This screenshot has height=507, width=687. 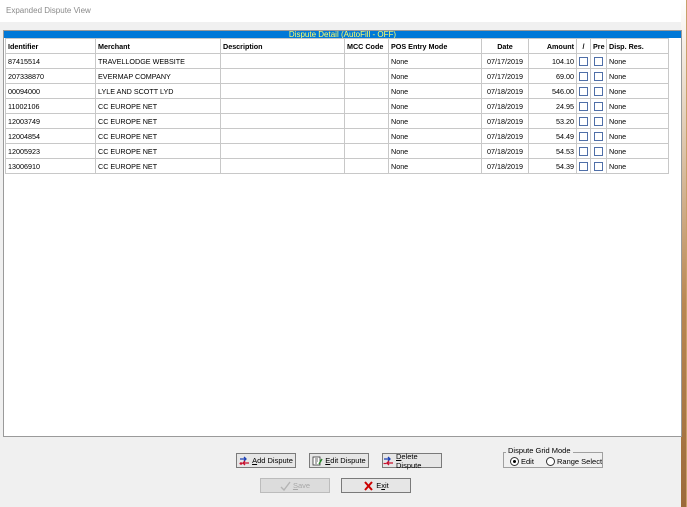 What do you see at coordinates (366, 46) in the screenshot?
I see `column-header-mcc-code: MCC Code` at bounding box center [366, 46].